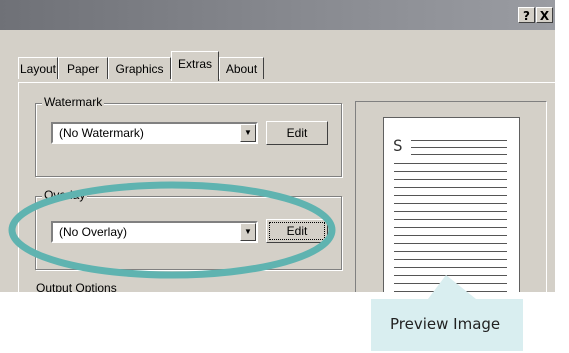 This screenshot has height=353, width=569. Describe the element at coordinates (76, 286) in the screenshot. I see `output-options-group-label: Output Options` at that location.